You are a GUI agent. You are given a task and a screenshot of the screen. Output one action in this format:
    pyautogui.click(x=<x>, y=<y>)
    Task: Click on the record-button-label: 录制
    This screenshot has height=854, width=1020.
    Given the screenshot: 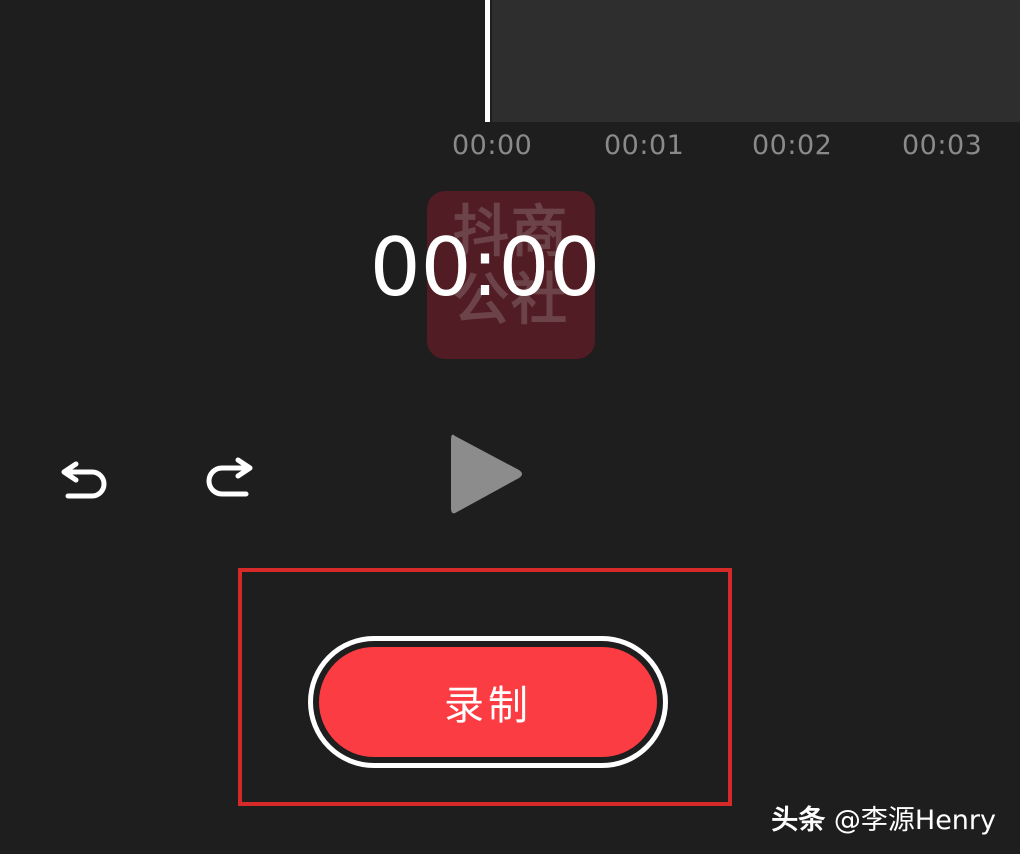 What is the action you would take?
    pyautogui.click(x=488, y=702)
    